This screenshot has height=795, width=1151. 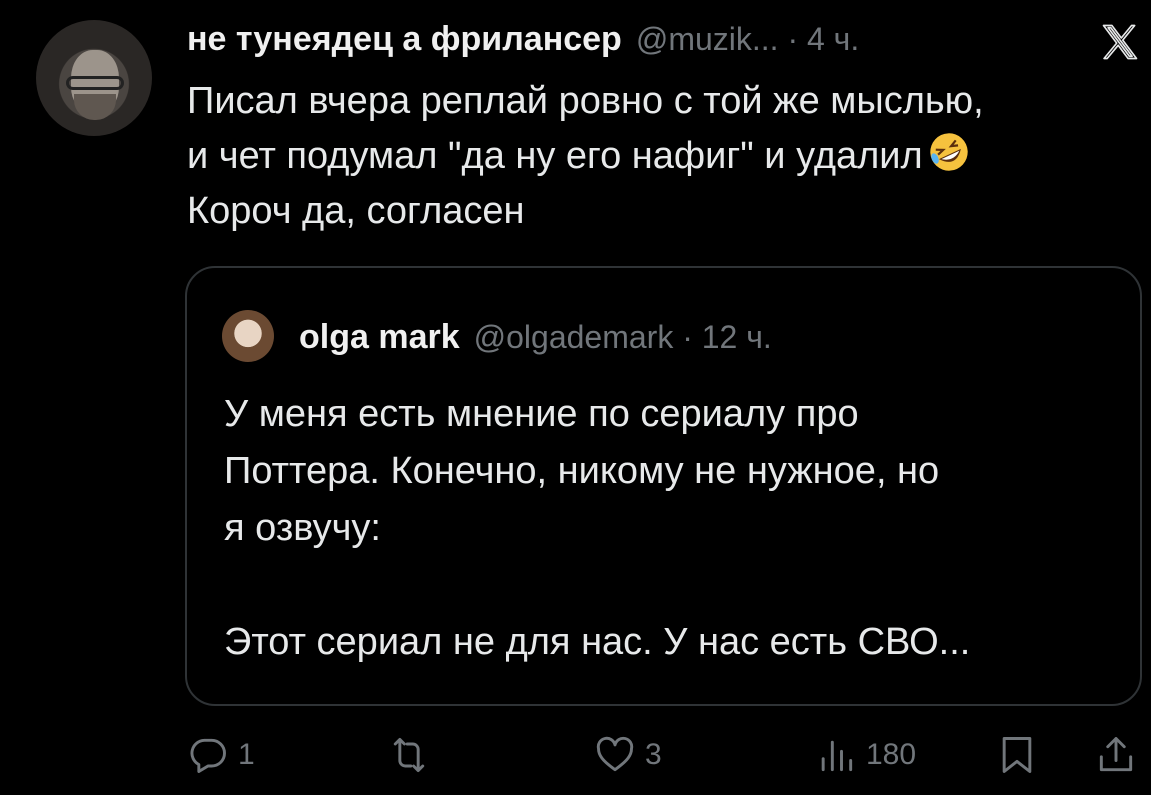 I want to click on quote-line: Поттера. Конечно, никому не нужное, но, so click(x=582, y=471).